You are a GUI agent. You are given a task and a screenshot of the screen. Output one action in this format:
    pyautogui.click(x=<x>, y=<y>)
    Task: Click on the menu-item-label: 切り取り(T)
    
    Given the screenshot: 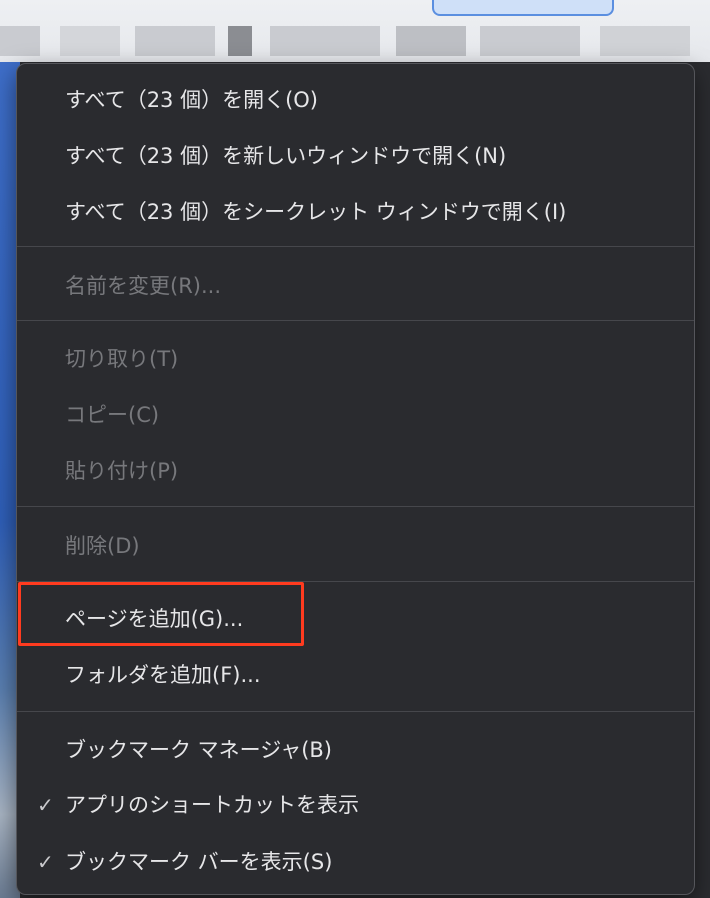 What is the action you would take?
    pyautogui.click(x=122, y=359)
    